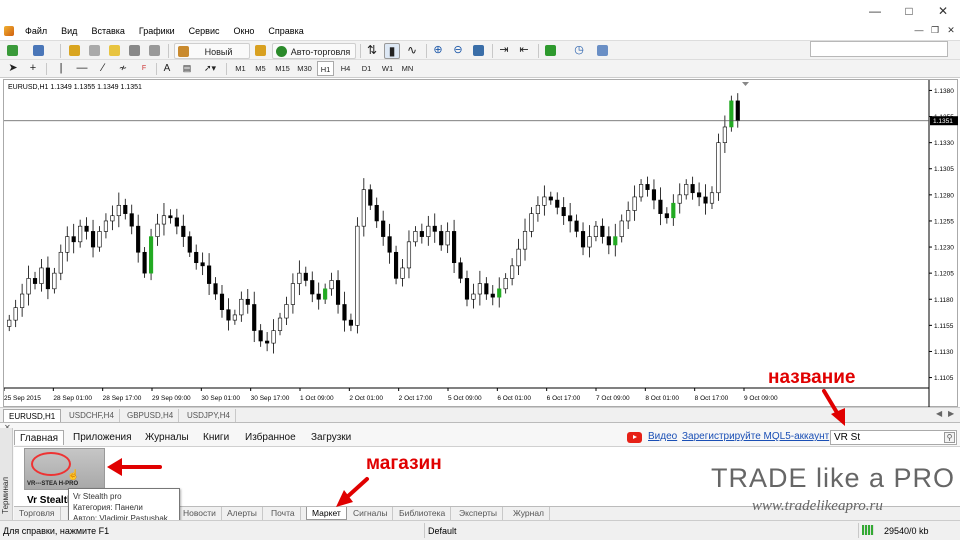 The width and height of the screenshot is (960, 540). What do you see at coordinates (216, 437) in the screenshot?
I see `market-tab-books: Книги` at bounding box center [216, 437].